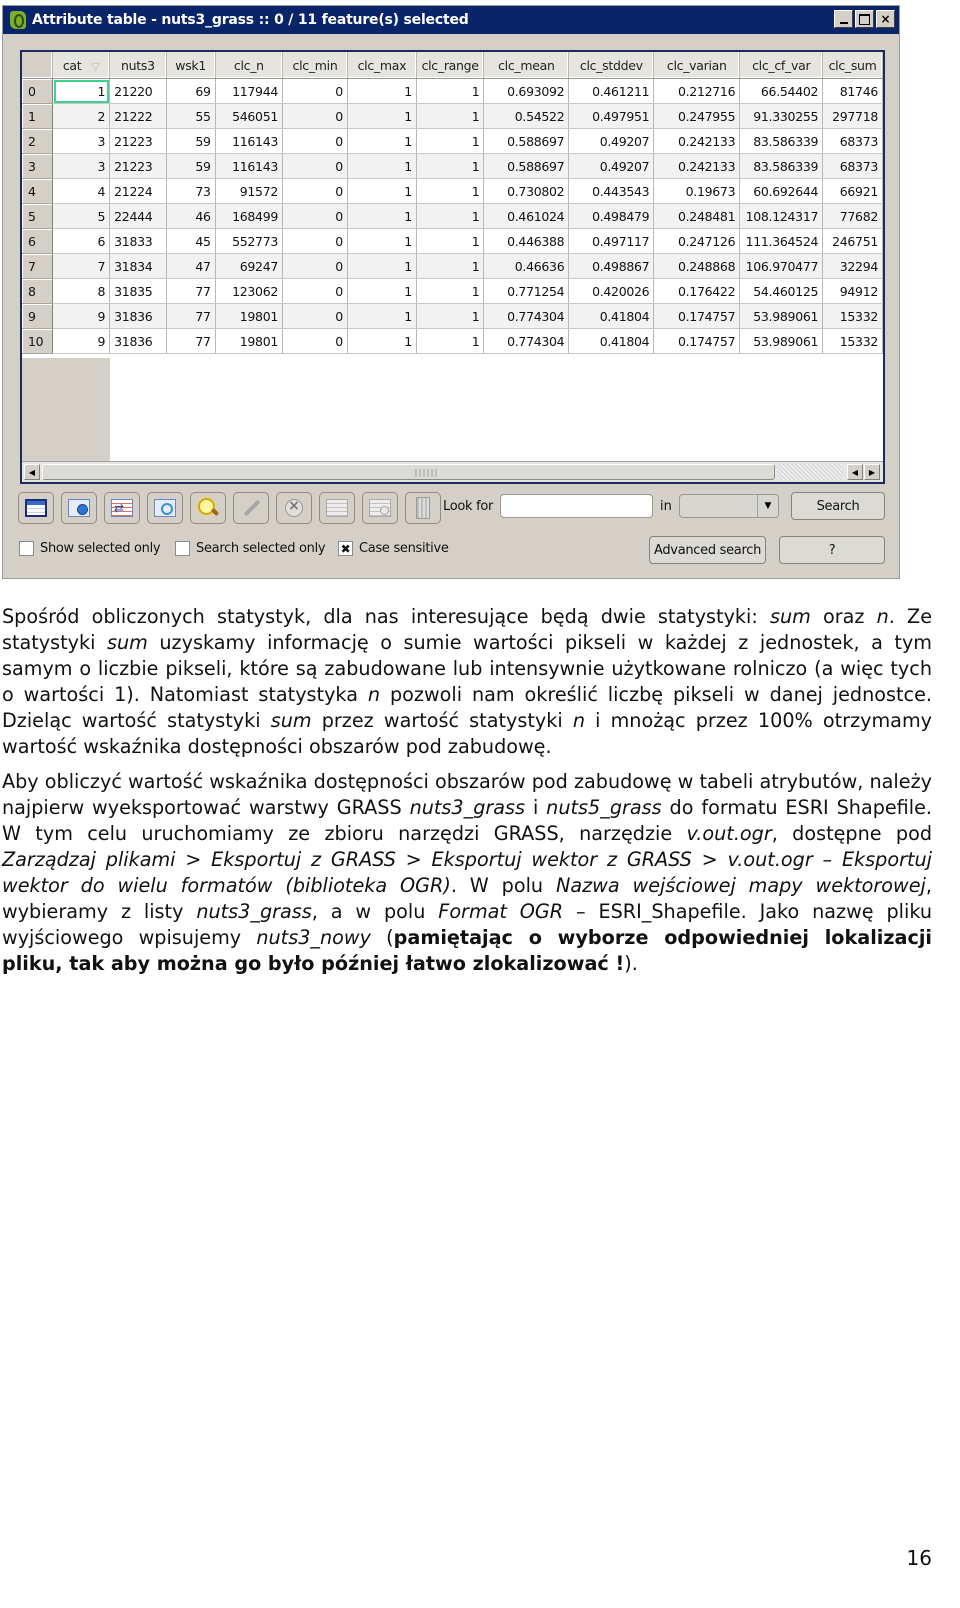  Describe the element at coordinates (138, 241) in the screenshot. I see `table-cell-nuts3: 31833` at that location.